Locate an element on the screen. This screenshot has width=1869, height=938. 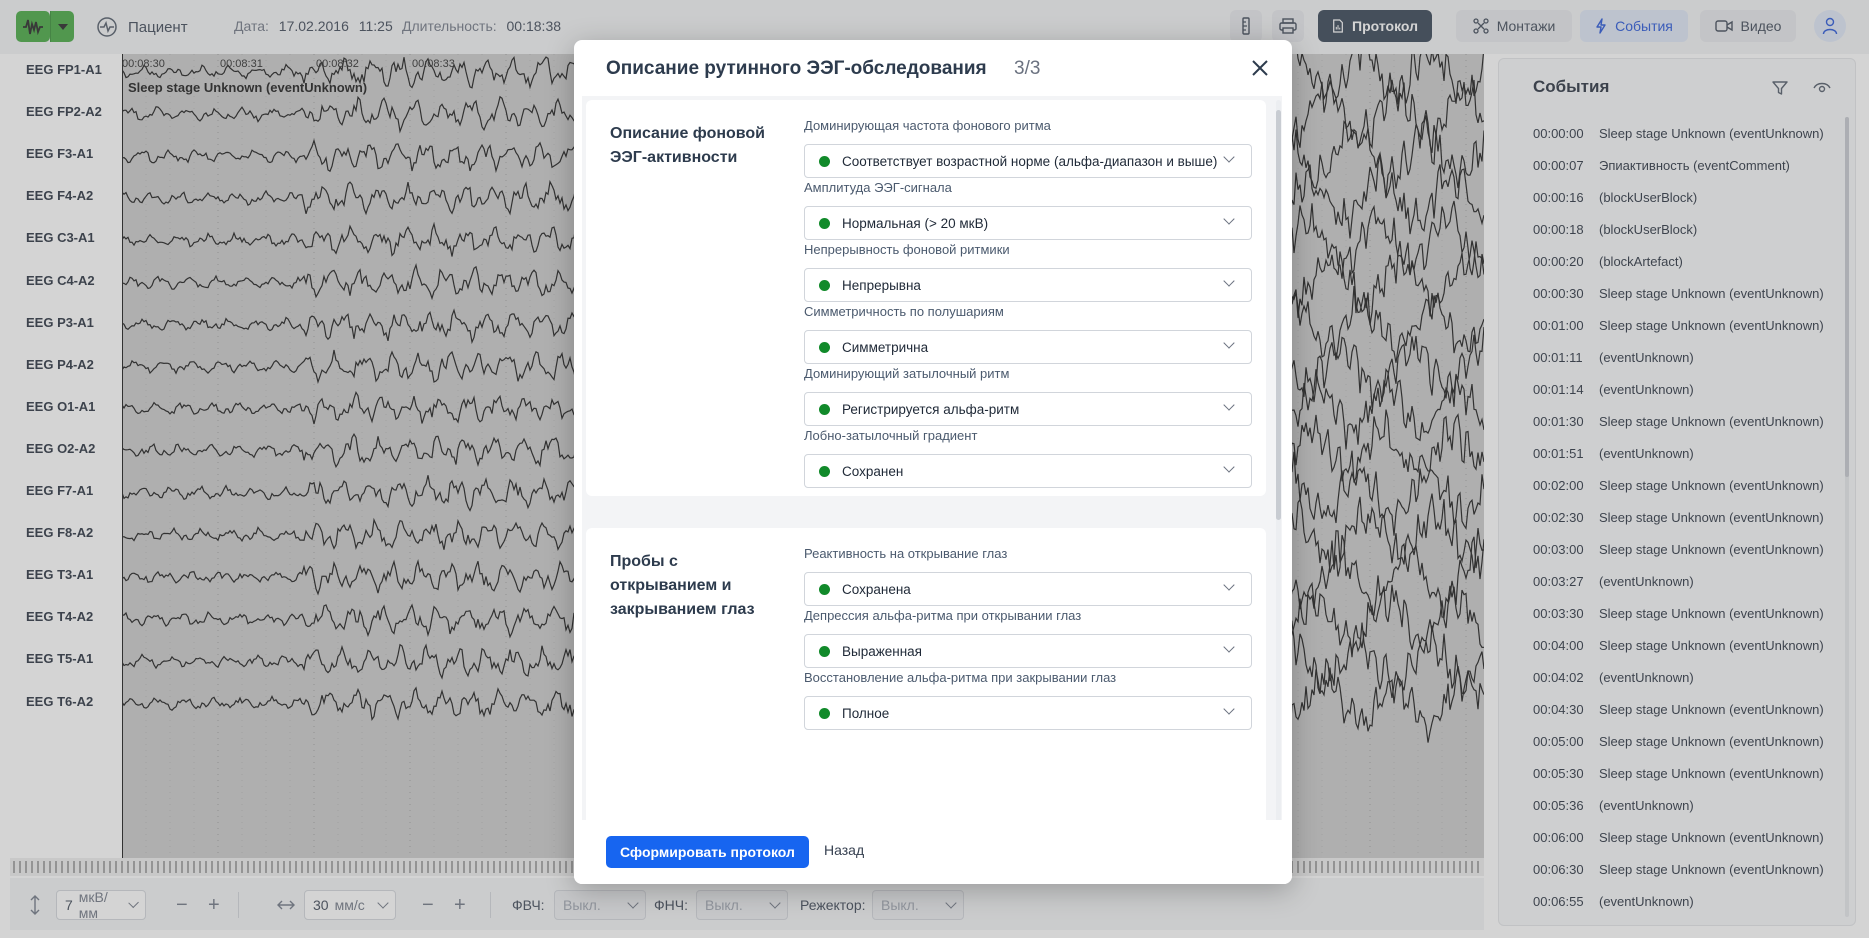
close-icon is located at coordinates (1260, 68).